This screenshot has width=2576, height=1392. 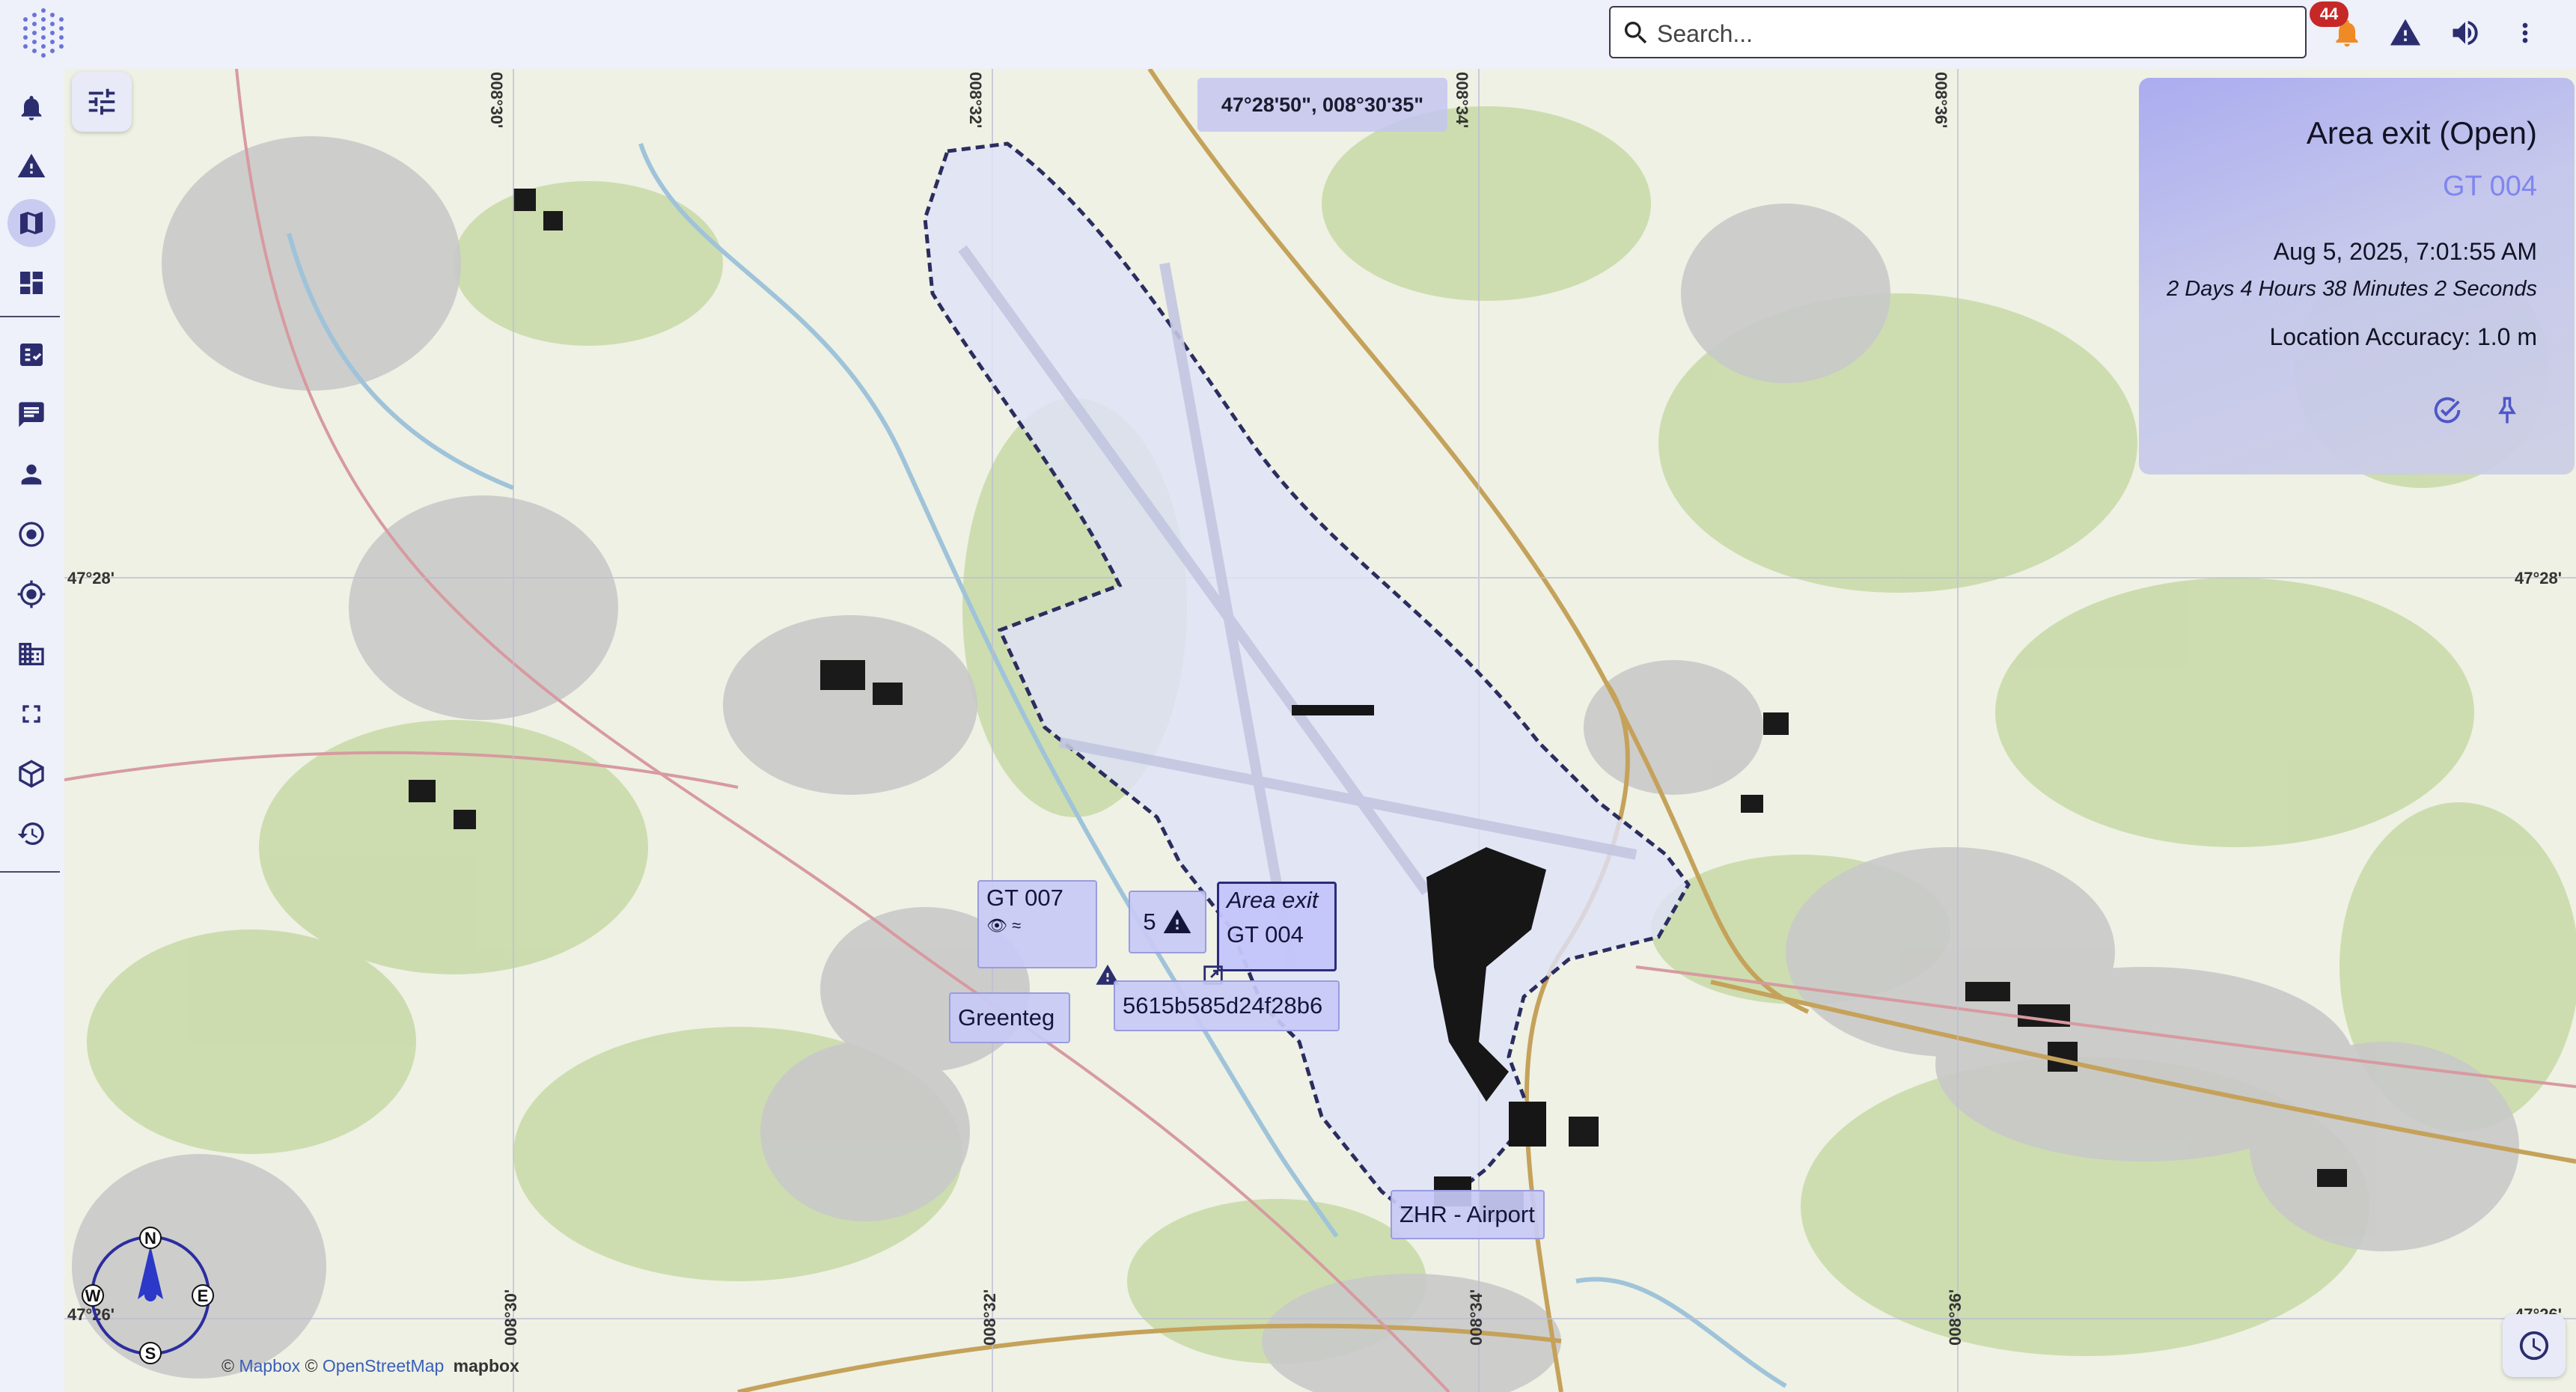 I want to click on acknowledge-button, so click(x=2447, y=410).